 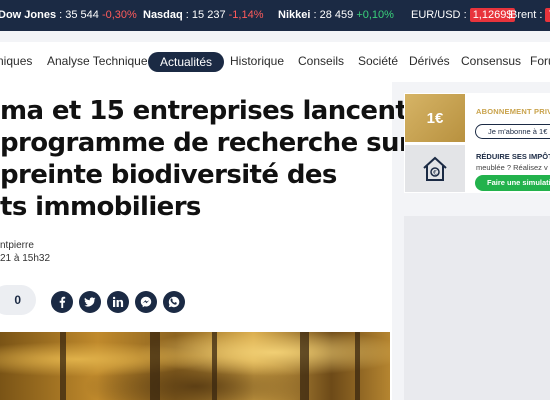 What do you see at coordinates (491, 61) in the screenshot?
I see `nav-item-consensus: Consensus` at bounding box center [491, 61].